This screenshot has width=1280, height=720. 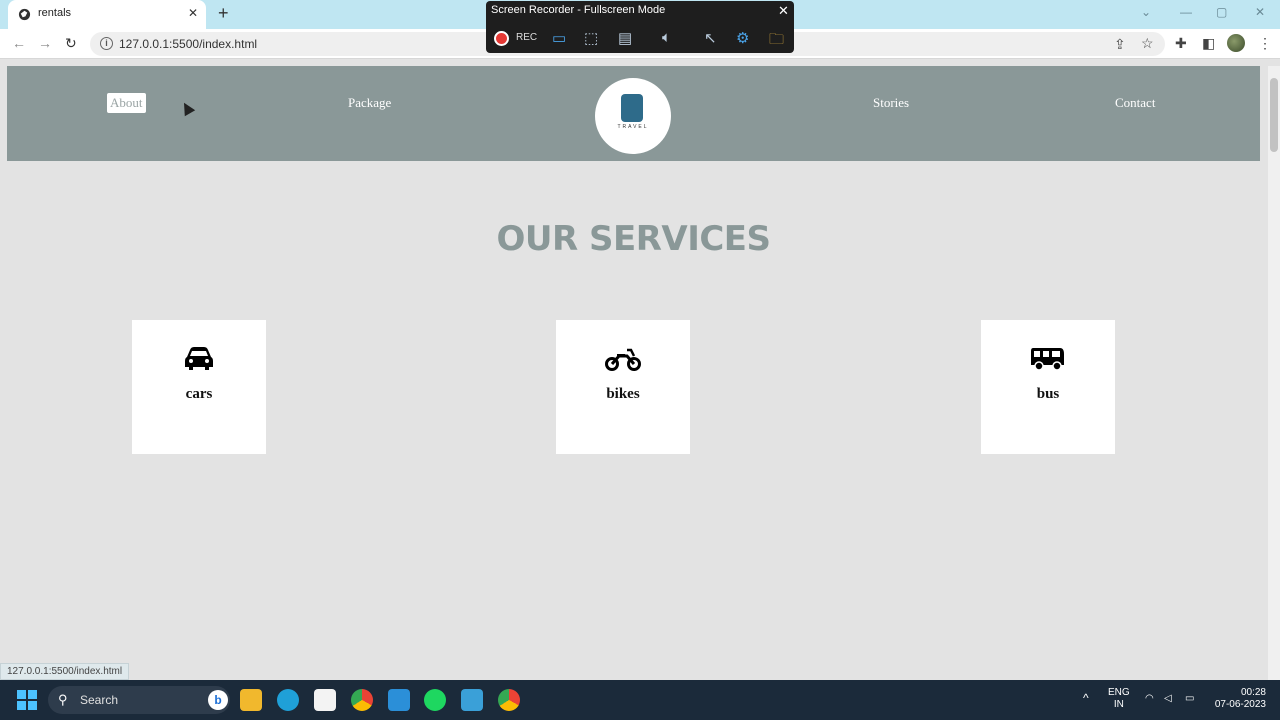 What do you see at coordinates (193, 13) in the screenshot?
I see `tab-close-icon: ✕` at bounding box center [193, 13].